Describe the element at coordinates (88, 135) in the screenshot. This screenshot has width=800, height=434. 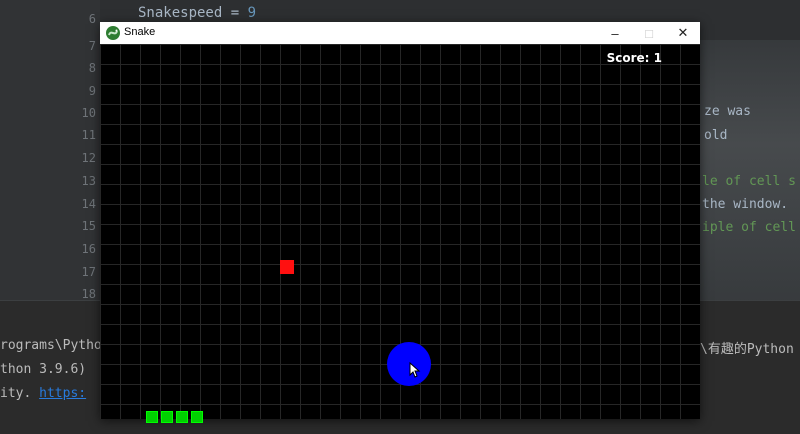
I see `line-number: 11` at that location.